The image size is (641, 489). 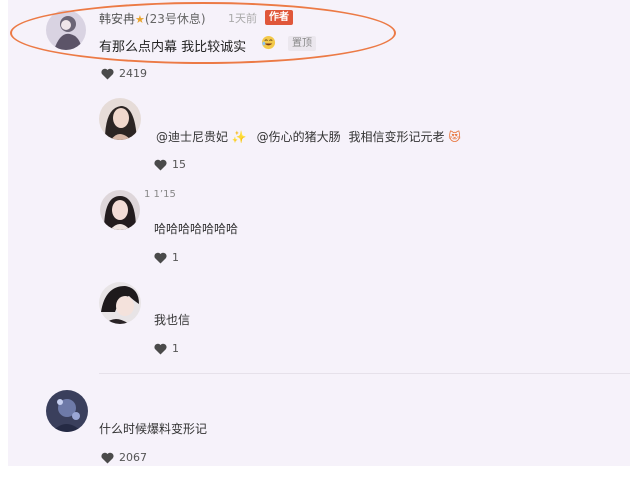 What do you see at coordinates (203, 33) in the screenshot?
I see `highlight-circle` at bounding box center [203, 33].